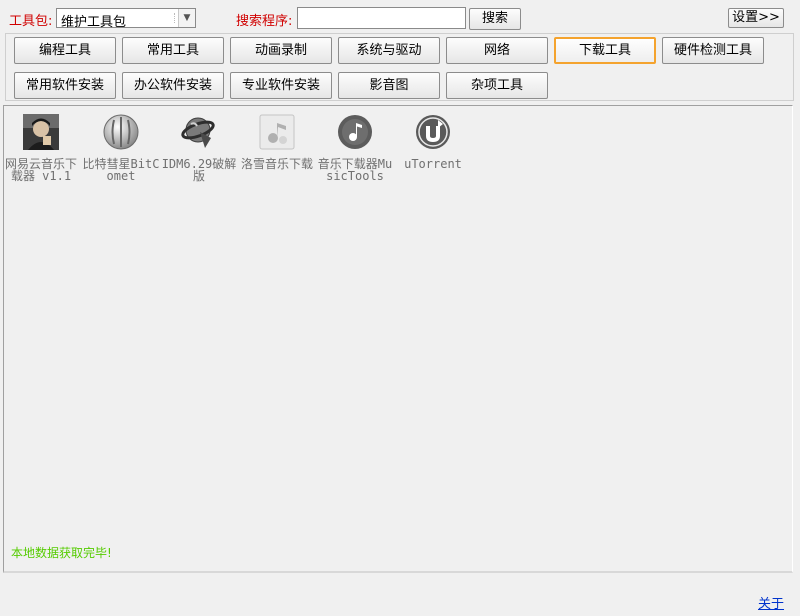  Describe the element at coordinates (277, 132) in the screenshot. I see `music-note-icon` at that location.